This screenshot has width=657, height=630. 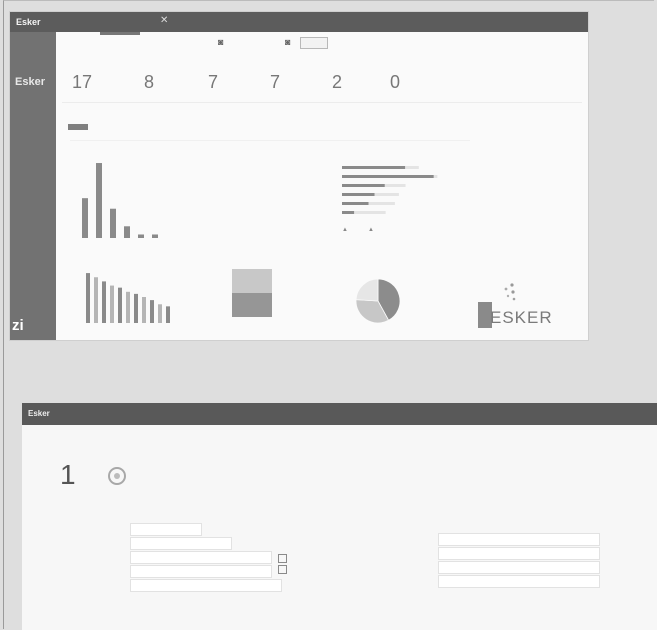 I want to click on block-lower, so click(x=252, y=305).